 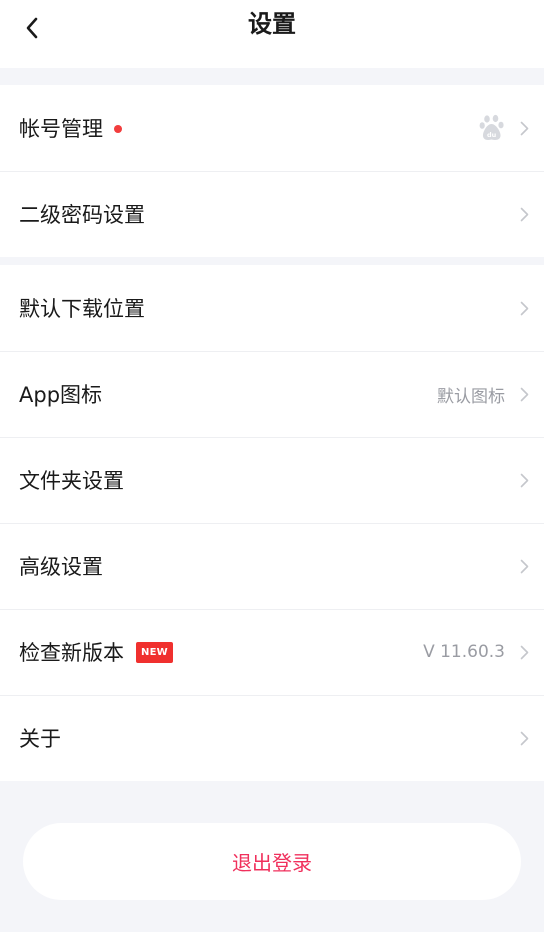 I want to click on row-right: 默认图标, so click(x=483, y=394).